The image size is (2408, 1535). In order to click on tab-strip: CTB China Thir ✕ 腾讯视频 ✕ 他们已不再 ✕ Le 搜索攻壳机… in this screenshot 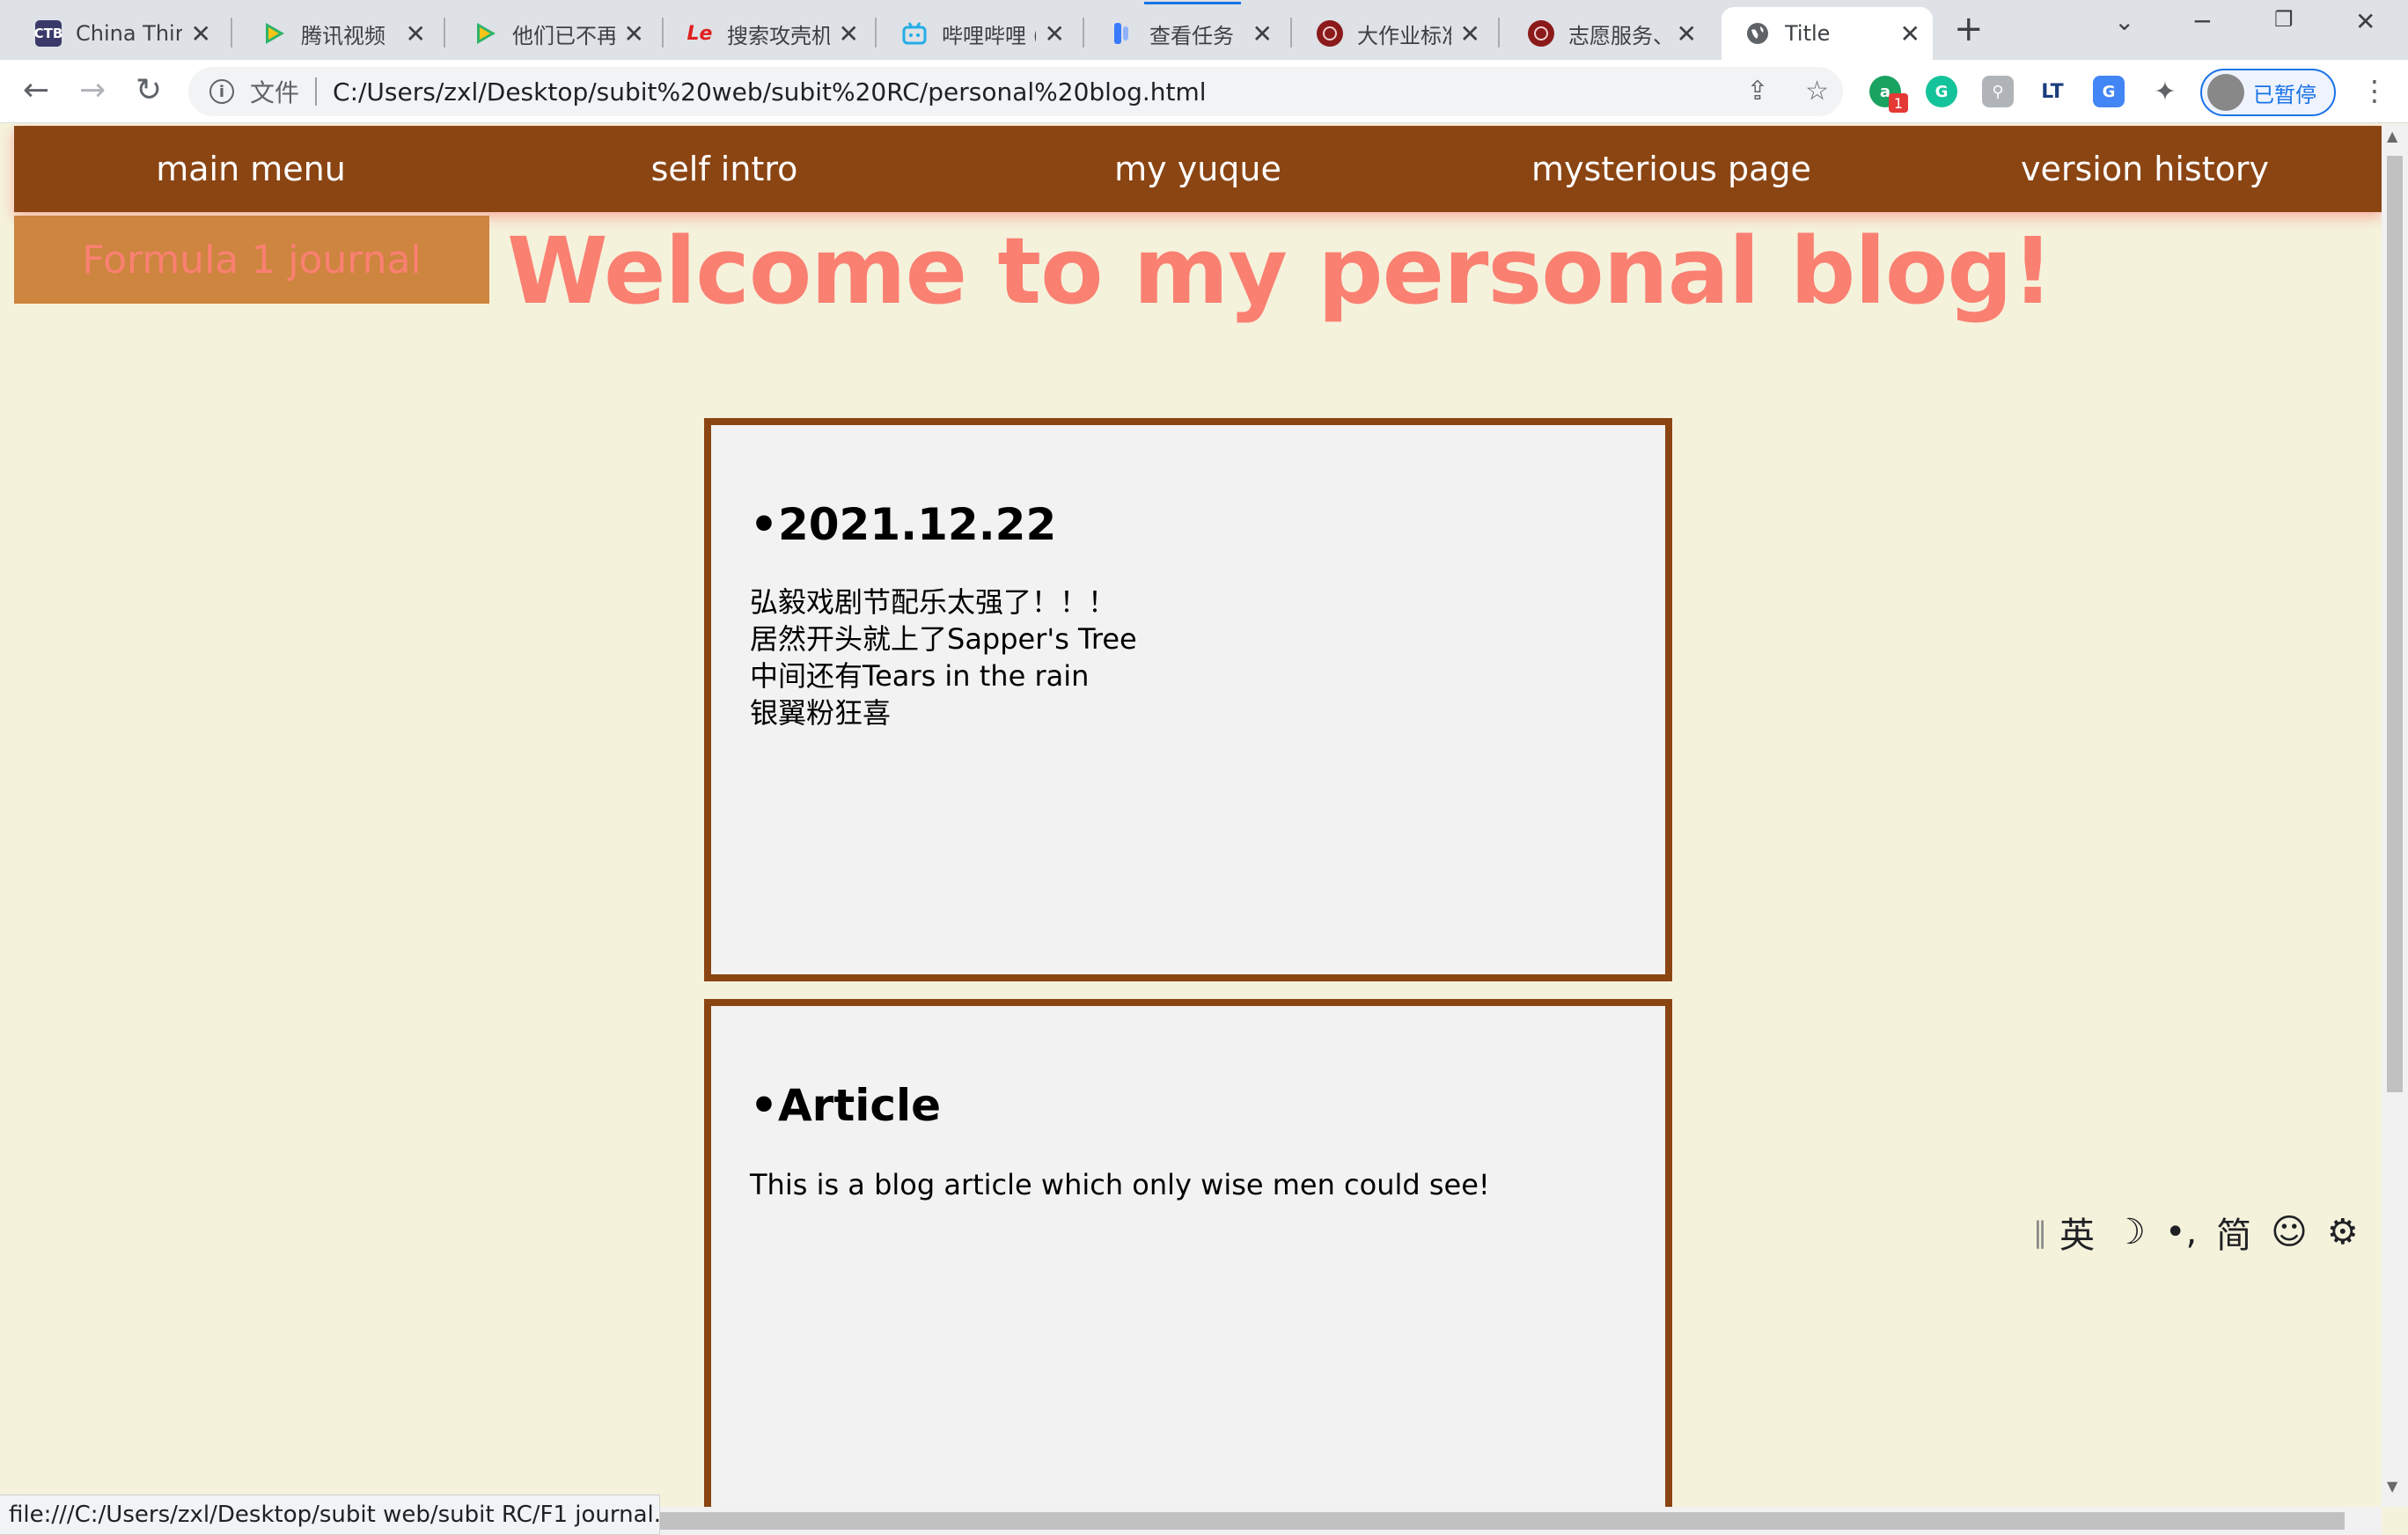, I will do `click(1204, 30)`.